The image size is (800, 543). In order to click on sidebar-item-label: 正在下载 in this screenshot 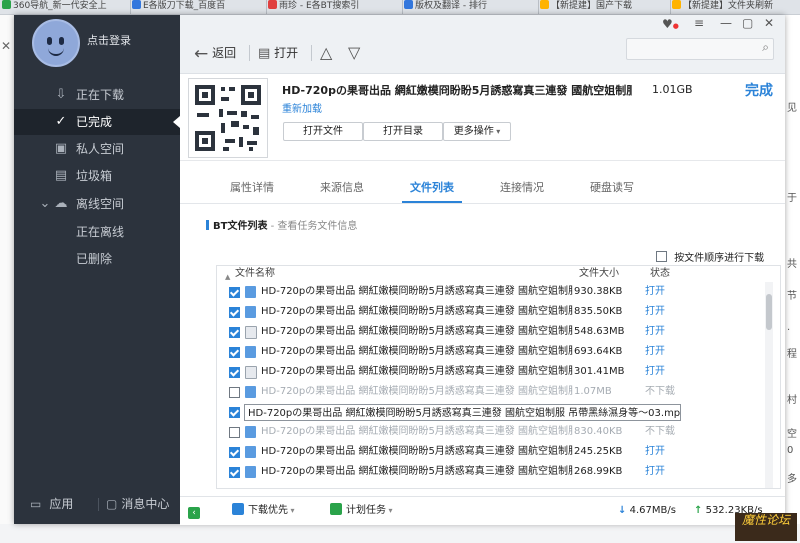, I will do `click(100, 95)`.